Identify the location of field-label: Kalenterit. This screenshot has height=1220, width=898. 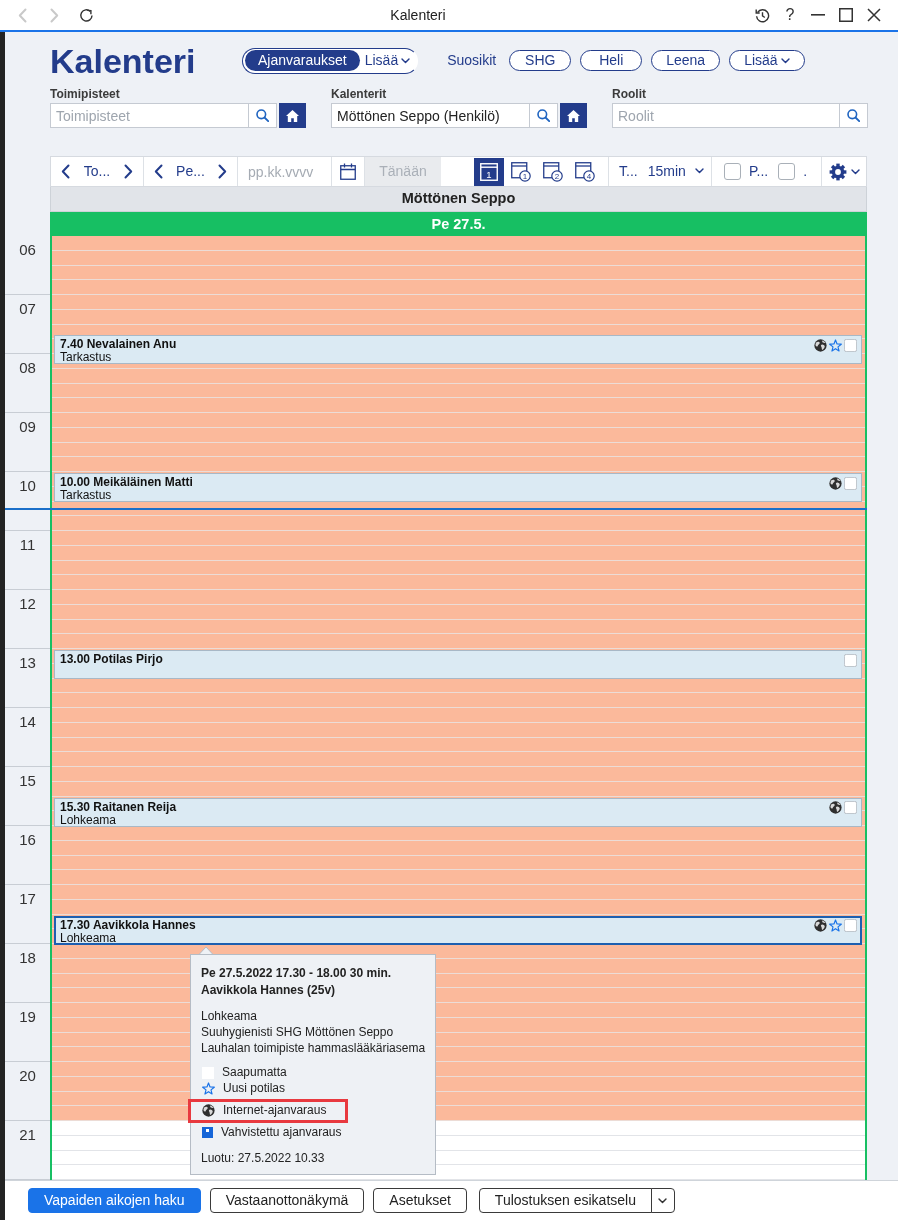
(359, 94).